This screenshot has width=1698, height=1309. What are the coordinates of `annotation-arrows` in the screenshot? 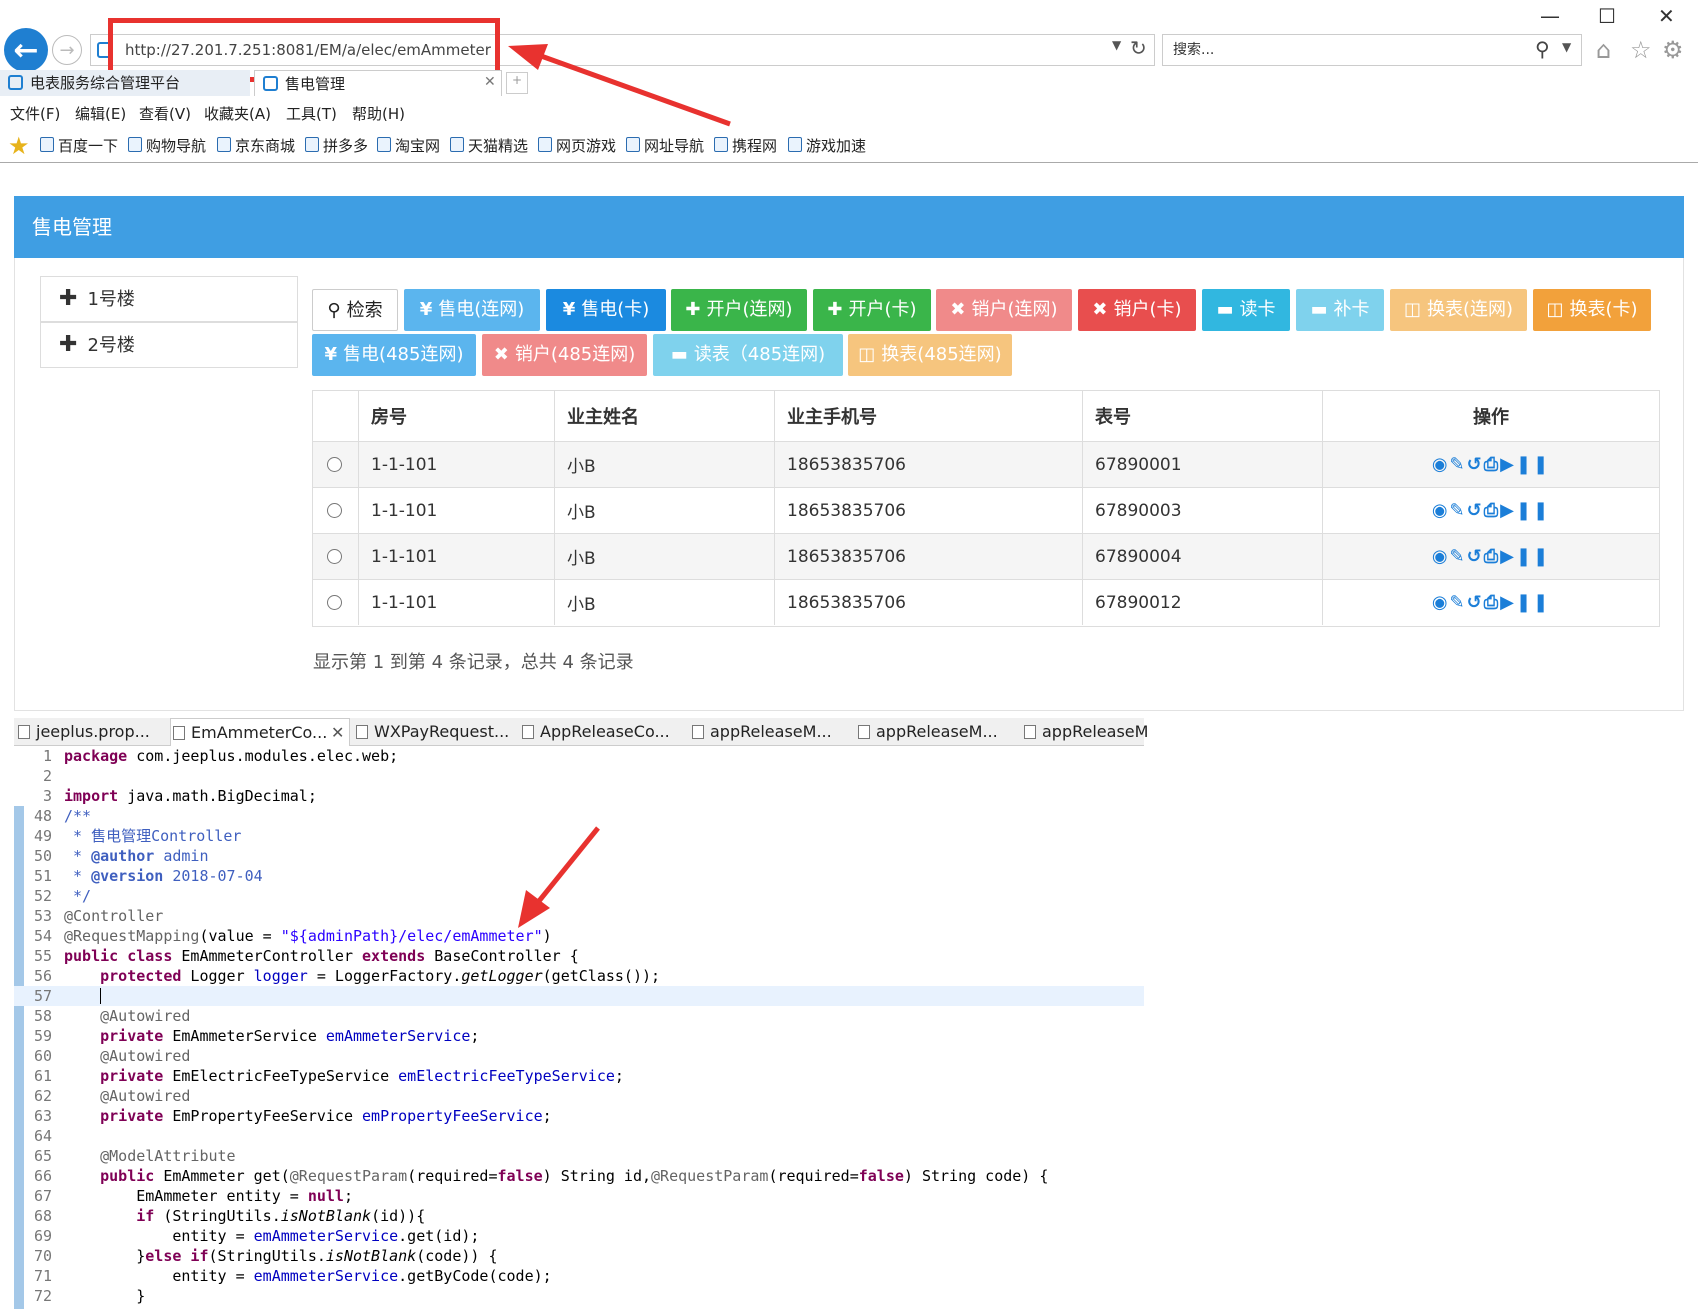 It's located at (619, 486).